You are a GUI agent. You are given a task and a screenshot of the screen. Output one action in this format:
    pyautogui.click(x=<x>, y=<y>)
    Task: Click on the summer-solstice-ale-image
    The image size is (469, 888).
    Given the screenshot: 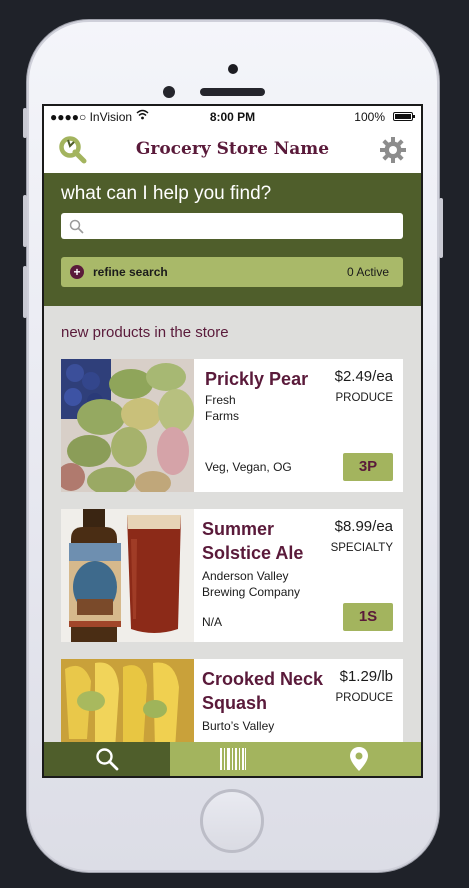 What is the action you would take?
    pyautogui.click(x=127, y=575)
    